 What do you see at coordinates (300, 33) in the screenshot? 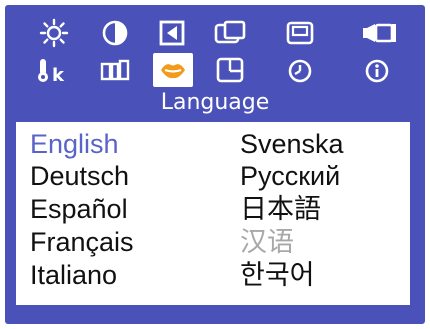
I see `osd-position-icon` at bounding box center [300, 33].